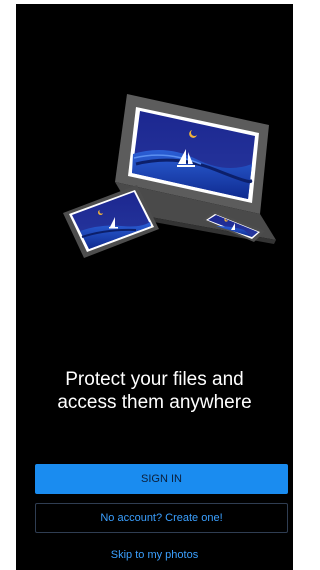  What do you see at coordinates (154, 402) in the screenshot?
I see `headline-line-2: access them anywhere` at bounding box center [154, 402].